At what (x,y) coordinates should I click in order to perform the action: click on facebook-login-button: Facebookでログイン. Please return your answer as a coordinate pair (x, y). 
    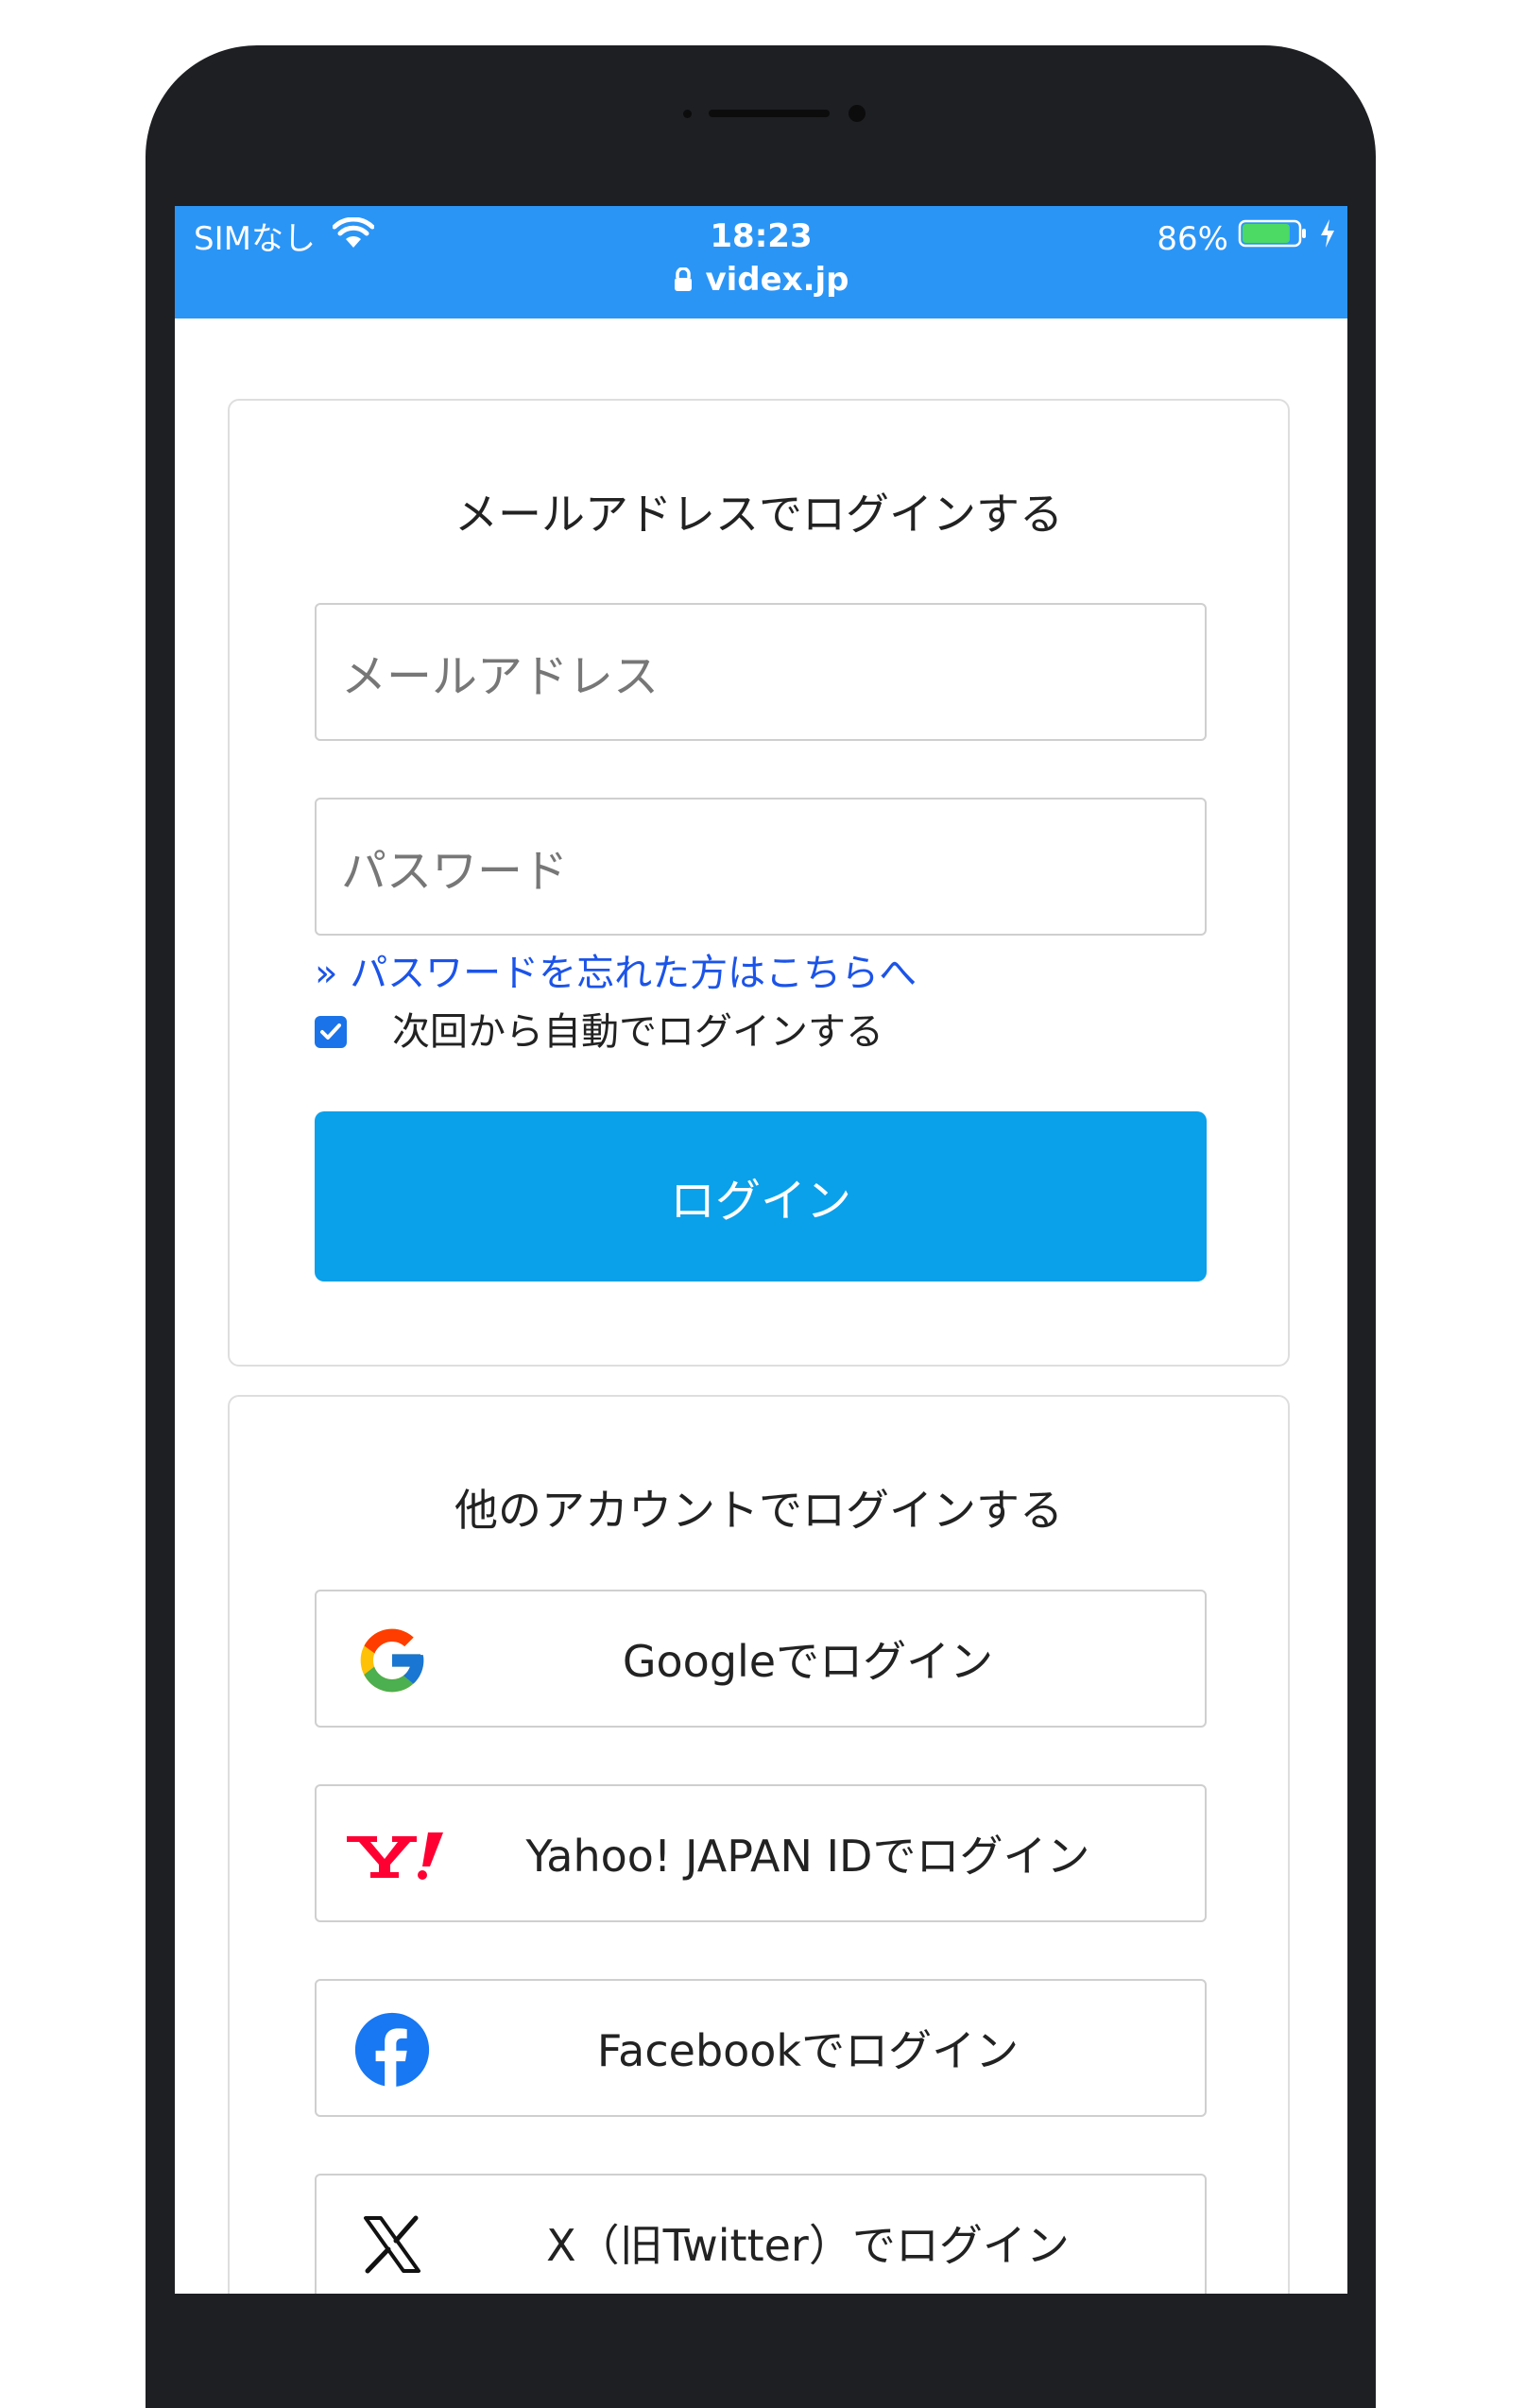
    Looking at the image, I should click on (761, 2048).